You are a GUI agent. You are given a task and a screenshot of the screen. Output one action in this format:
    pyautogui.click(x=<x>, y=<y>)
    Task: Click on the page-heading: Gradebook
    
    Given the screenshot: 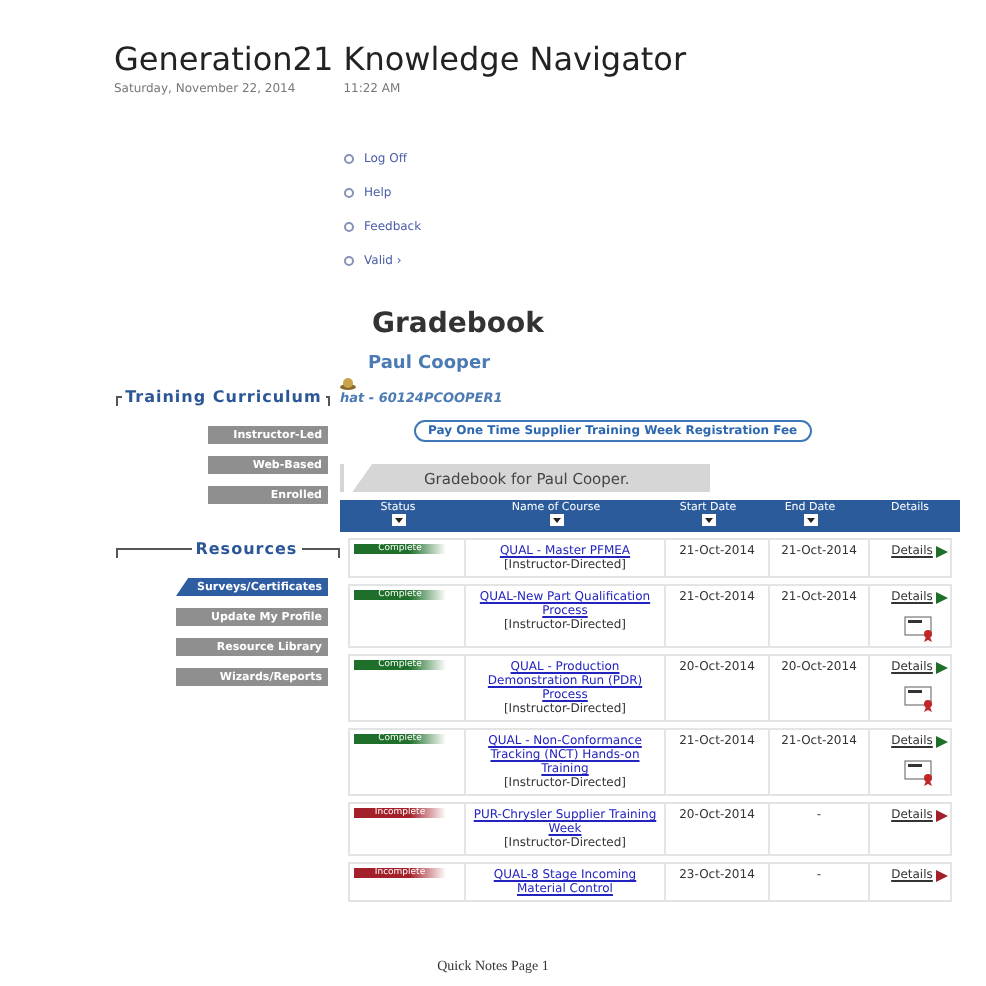 What is the action you would take?
    pyautogui.click(x=459, y=324)
    